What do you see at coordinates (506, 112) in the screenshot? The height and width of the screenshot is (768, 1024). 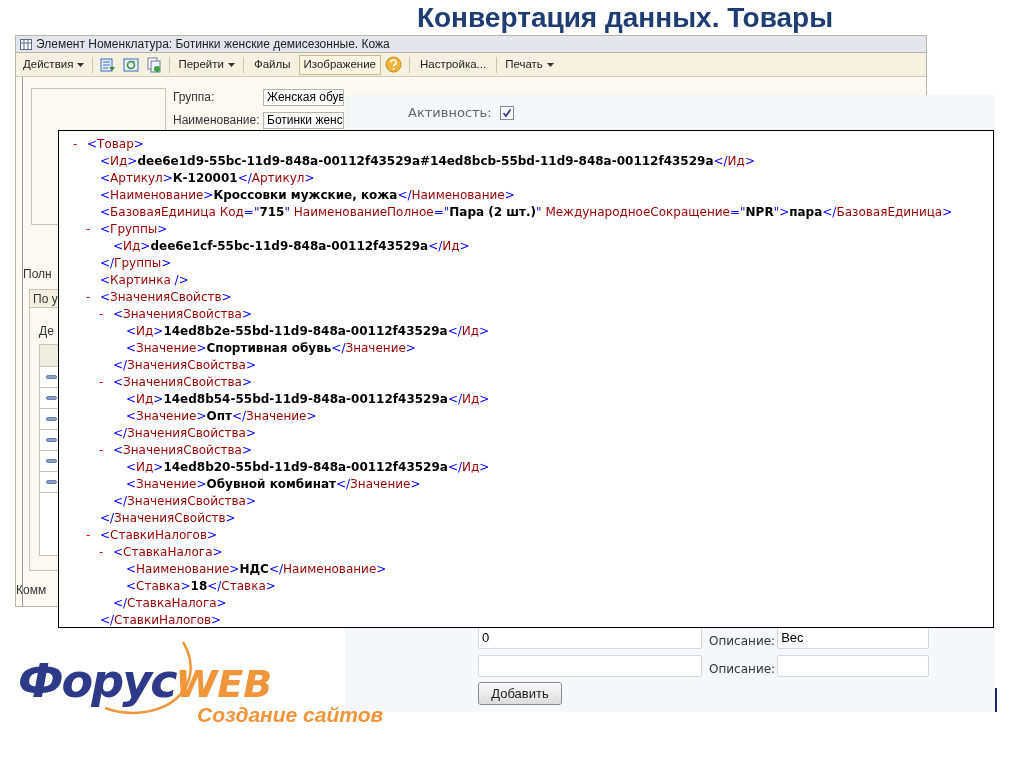 I see `checkbox` at bounding box center [506, 112].